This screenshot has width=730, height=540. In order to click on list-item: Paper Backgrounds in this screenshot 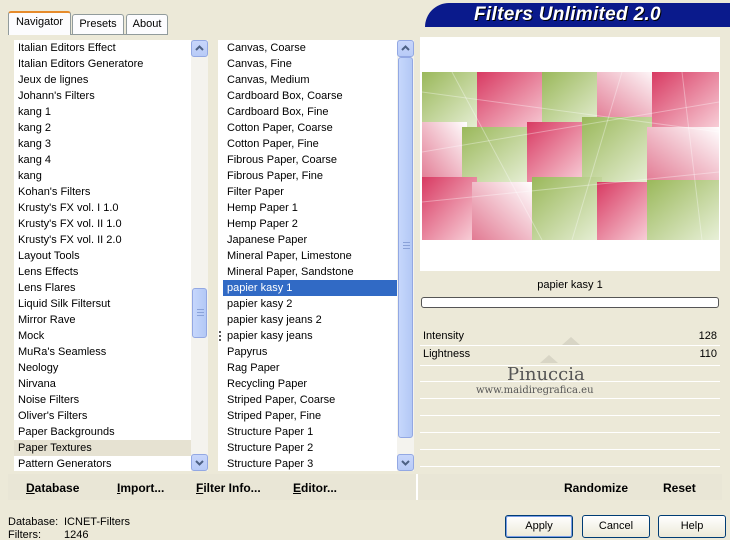, I will do `click(110, 432)`.